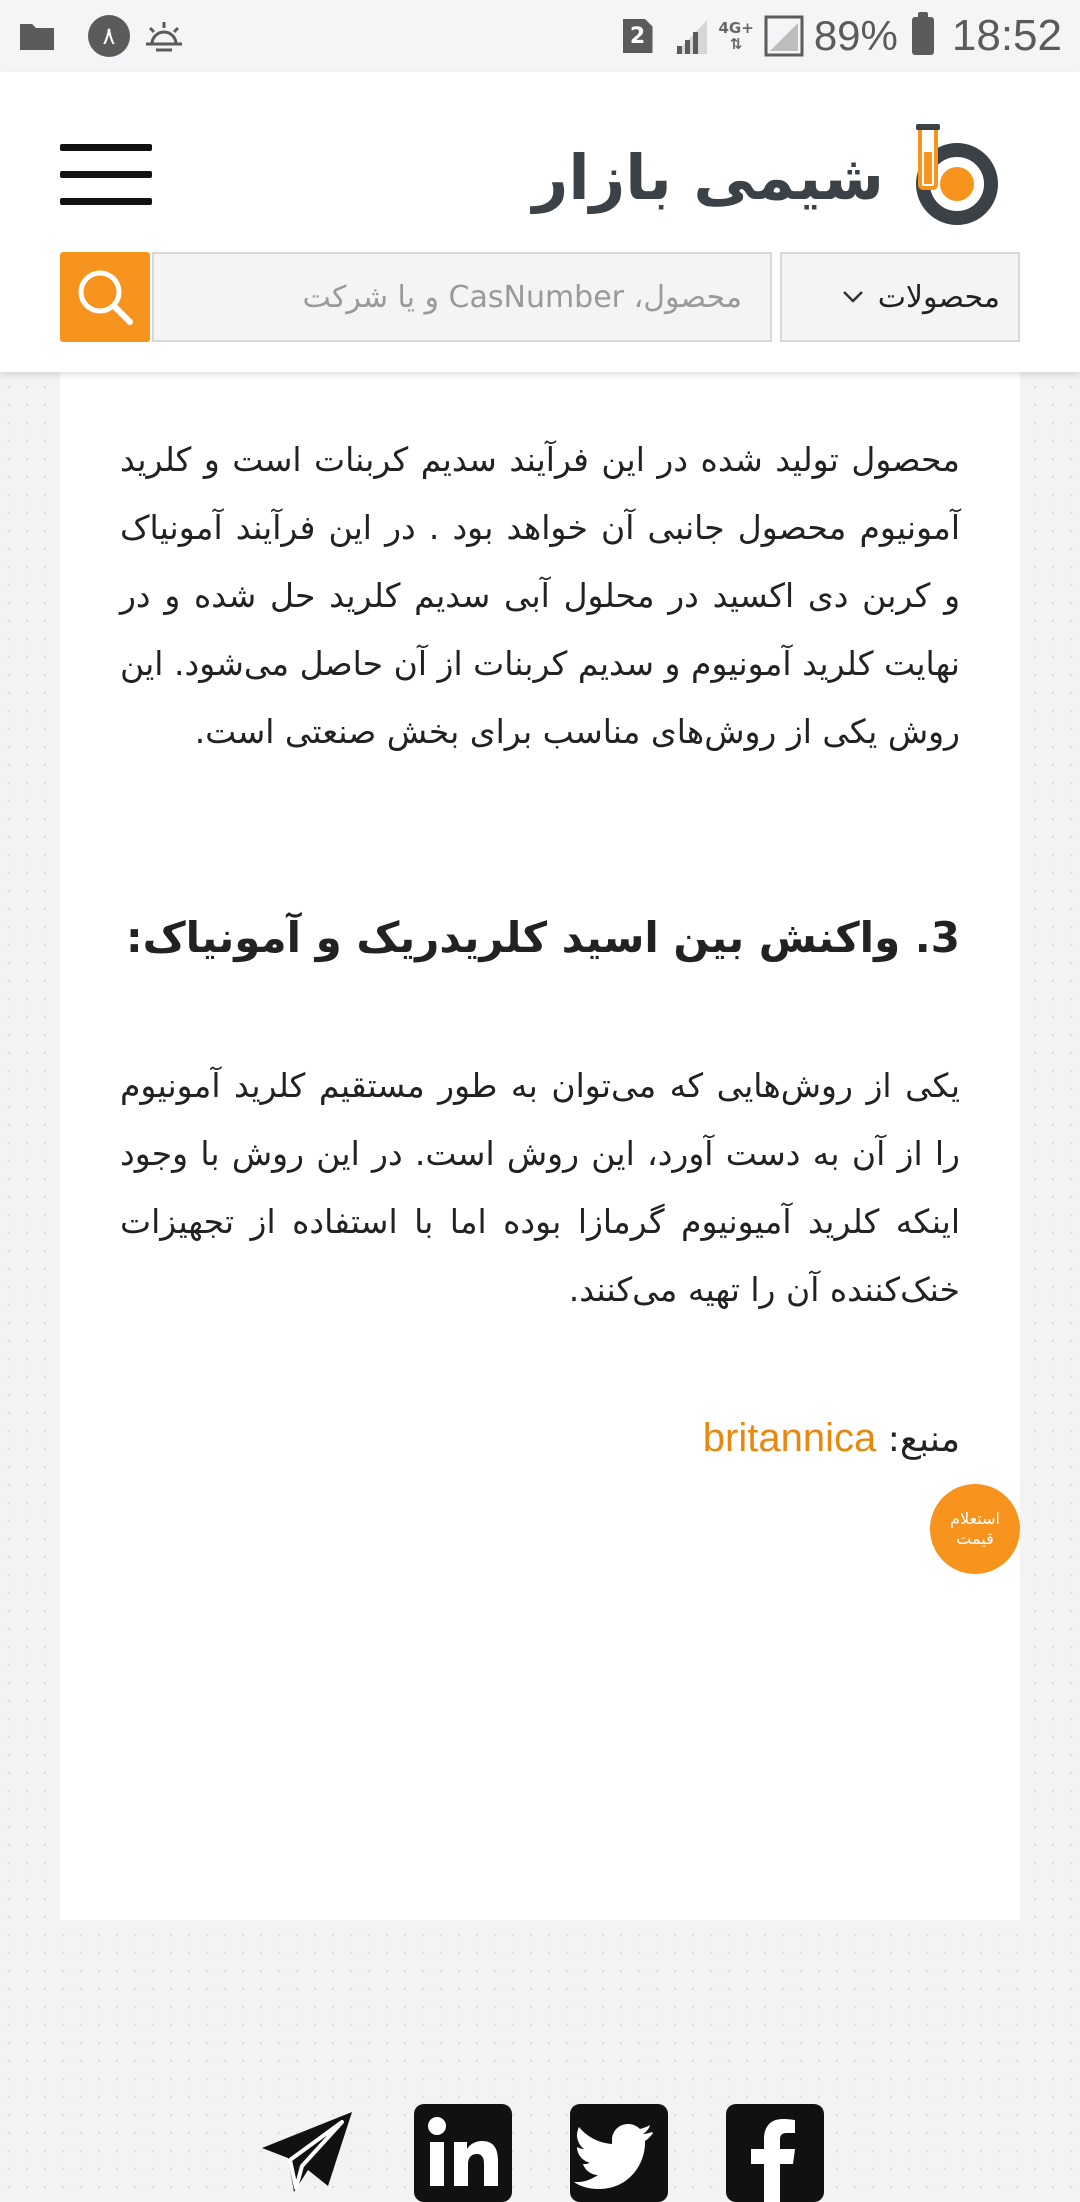  I want to click on network-type-indicator: 4G+ ⇅, so click(736, 36).